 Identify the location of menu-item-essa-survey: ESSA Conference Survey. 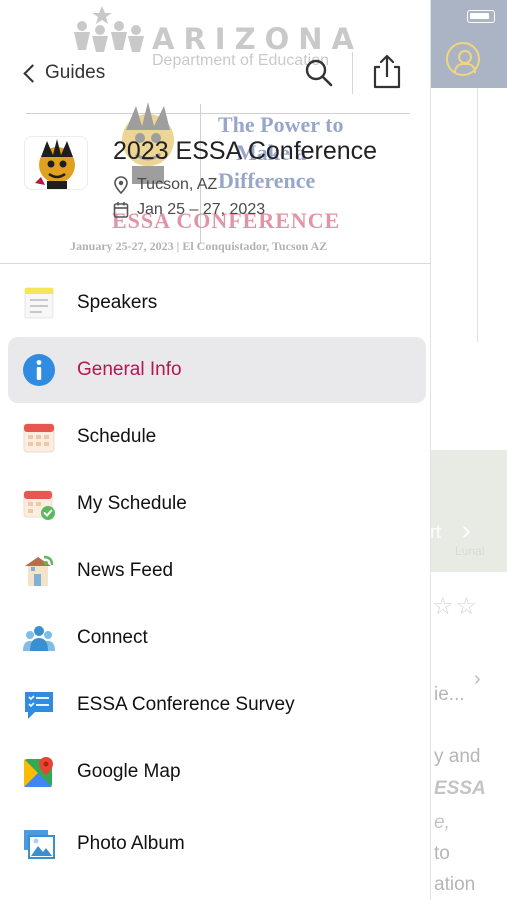
(217, 705).